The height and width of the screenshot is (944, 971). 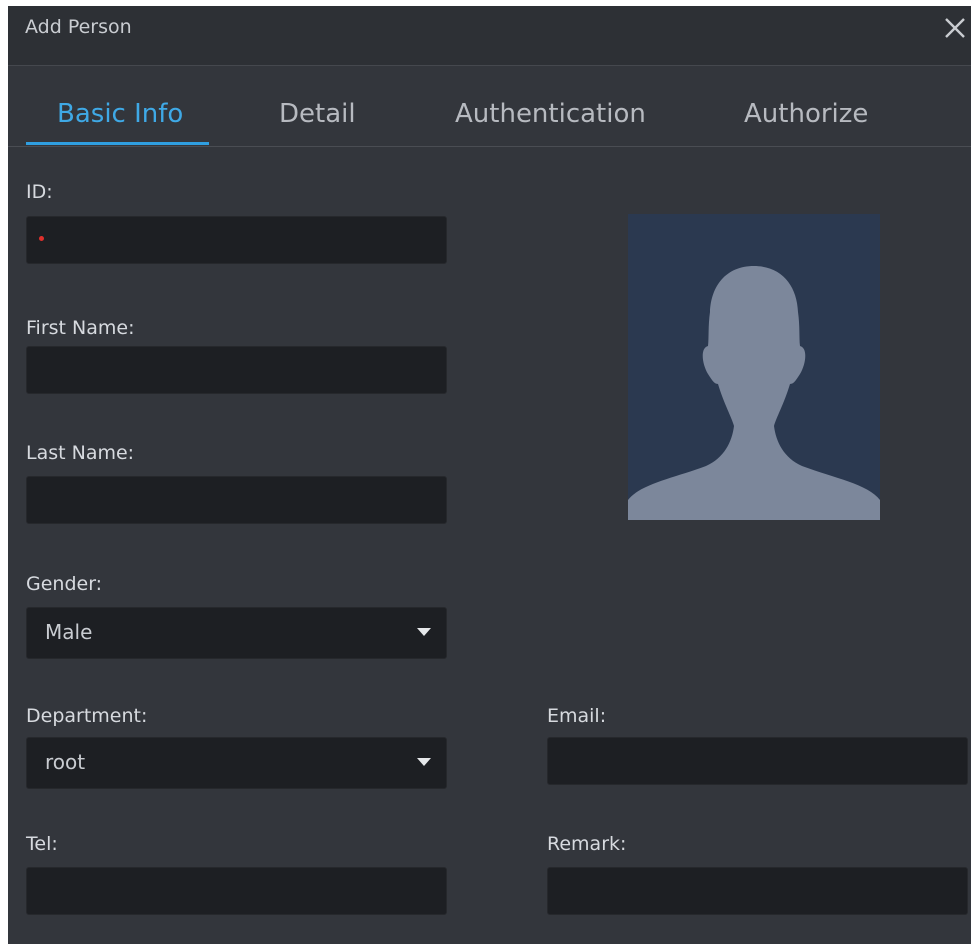 What do you see at coordinates (757, 891) in the screenshot?
I see `remark-input` at bounding box center [757, 891].